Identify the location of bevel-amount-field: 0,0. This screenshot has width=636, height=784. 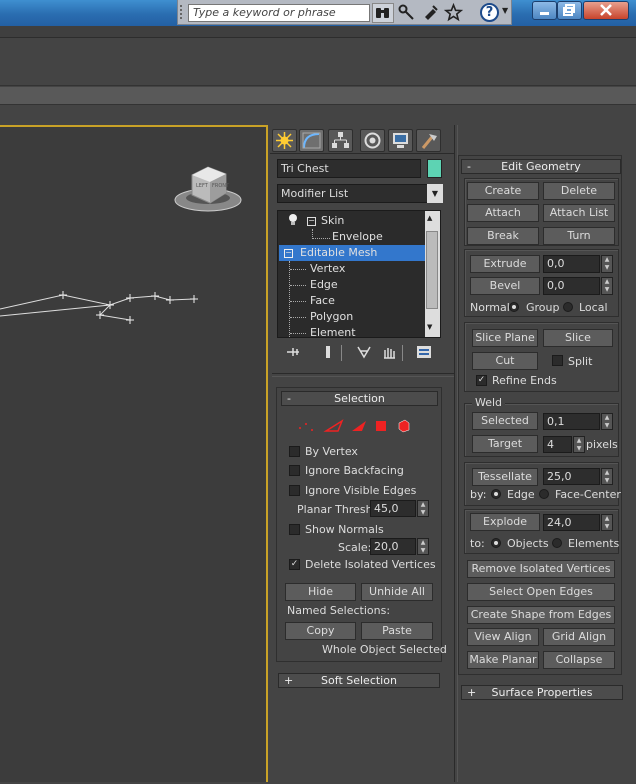
(571, 286).